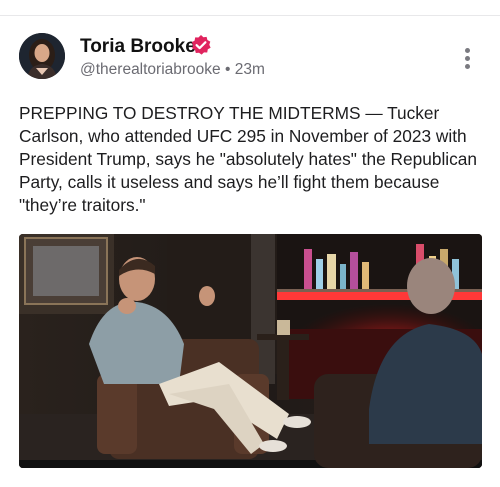 This screenshot has width=500, height=487. I want to click on avatar-image, so click(42, 56).